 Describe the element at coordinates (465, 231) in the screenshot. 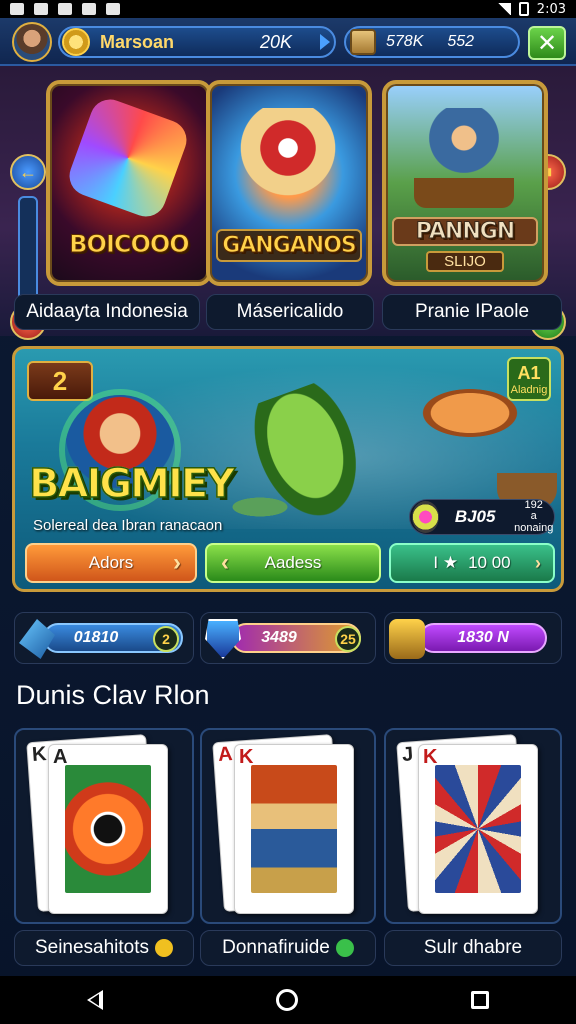

I see `game-title: PANNGN` at that location.